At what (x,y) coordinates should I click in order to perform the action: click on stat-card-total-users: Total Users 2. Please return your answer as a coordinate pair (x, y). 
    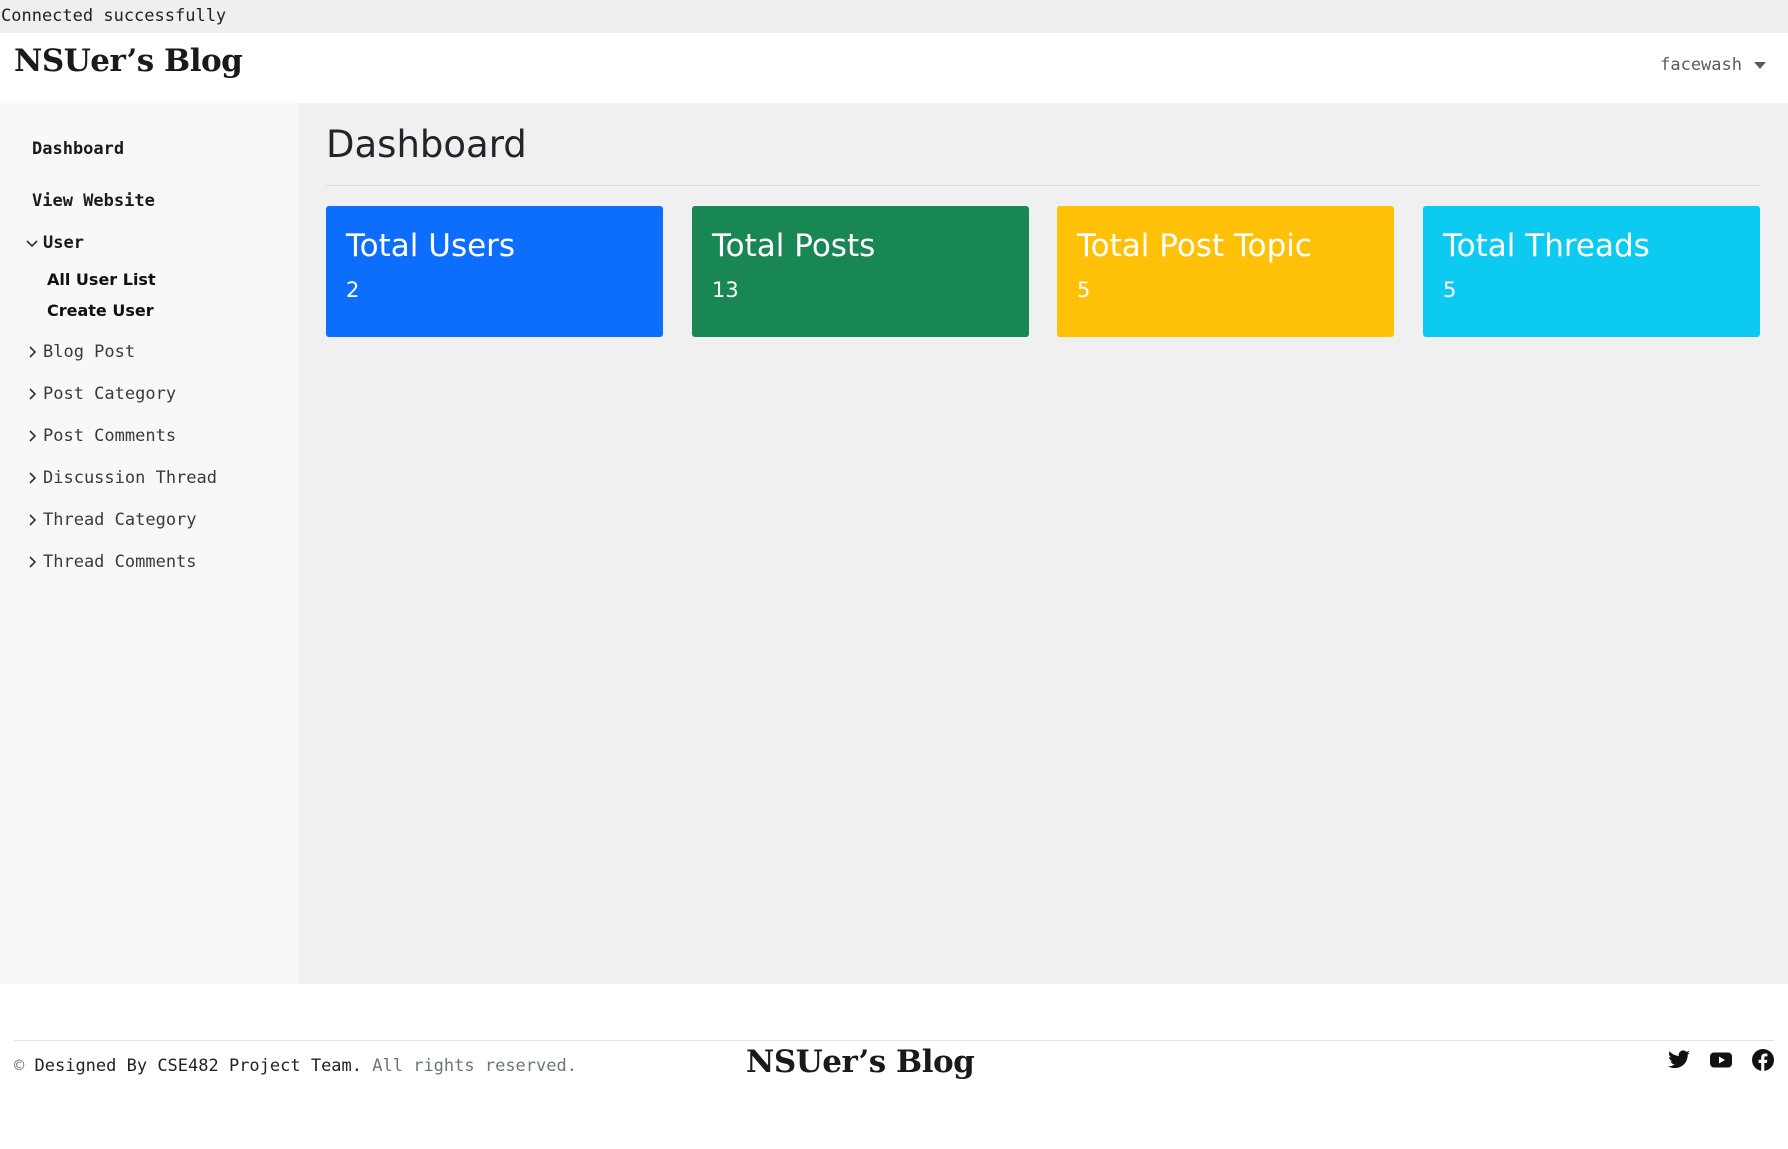
    Looking at the image, I should click on (494, 271).